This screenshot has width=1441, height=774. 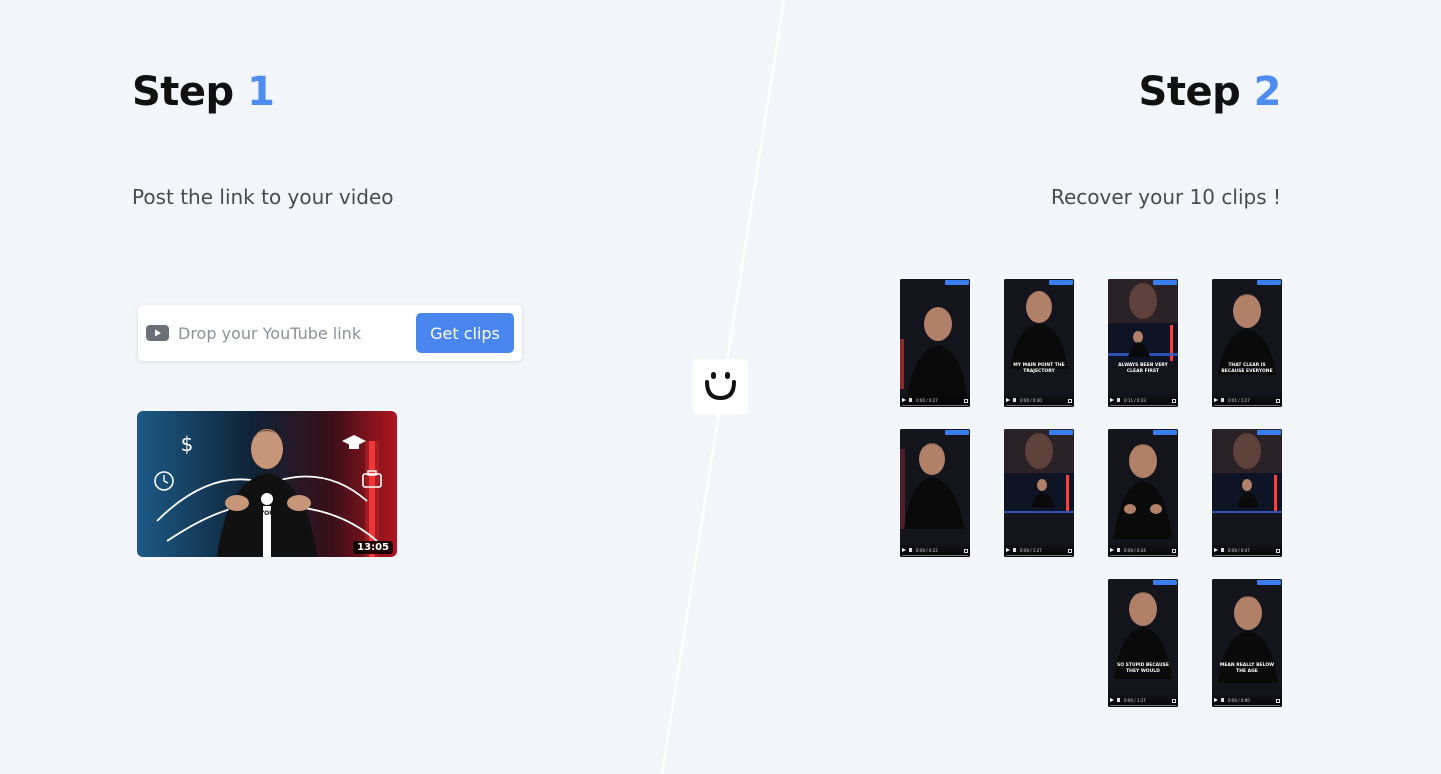 I want to click on smile-logo-icon, so click(x=720, y=386).